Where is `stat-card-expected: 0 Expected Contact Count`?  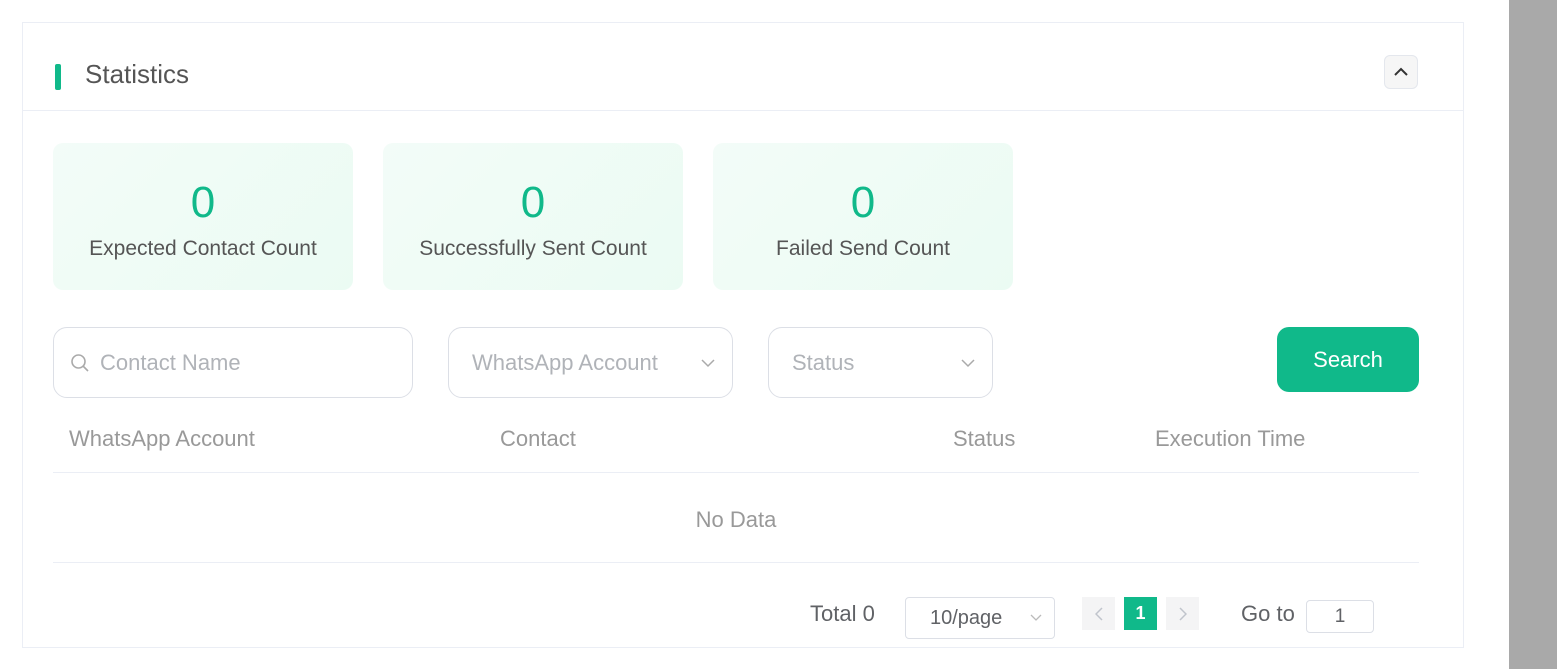 stat-card-expected: 0 Expected Contact Count is located at coordinates (203, 216).